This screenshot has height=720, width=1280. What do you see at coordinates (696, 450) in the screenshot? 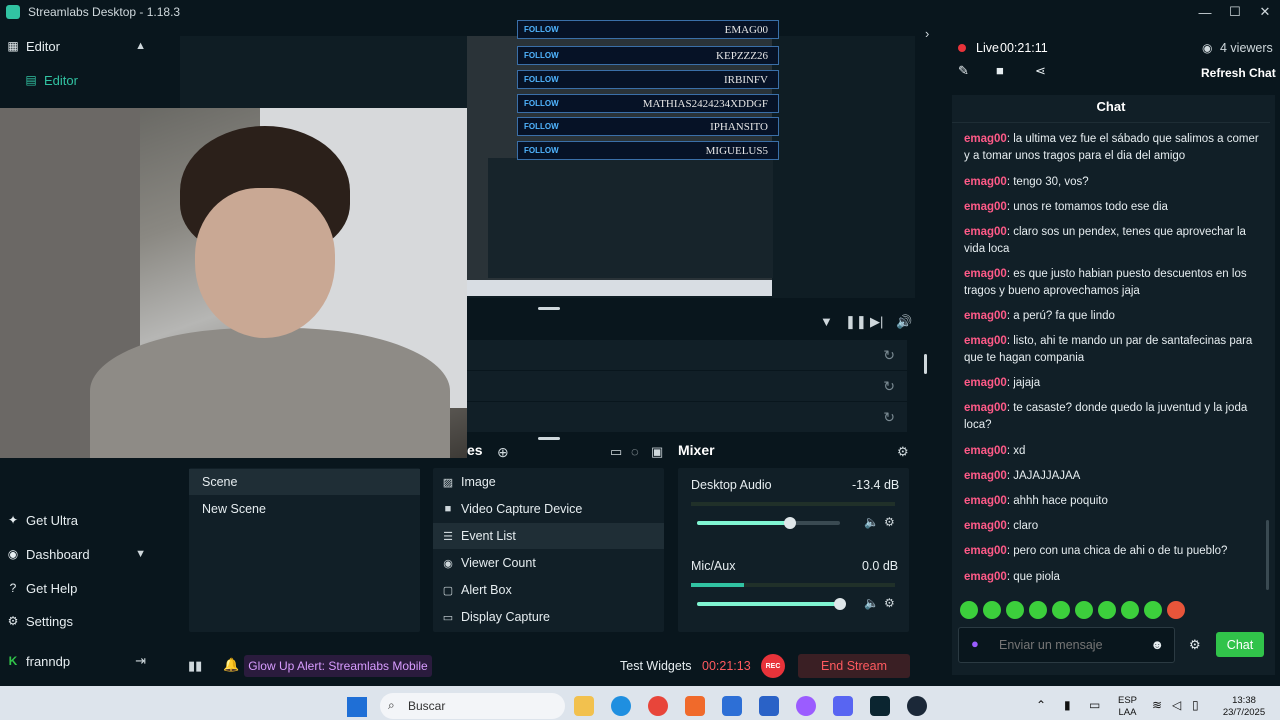
I see `mixer-title: Mixer` at bounding box center [696, 450].